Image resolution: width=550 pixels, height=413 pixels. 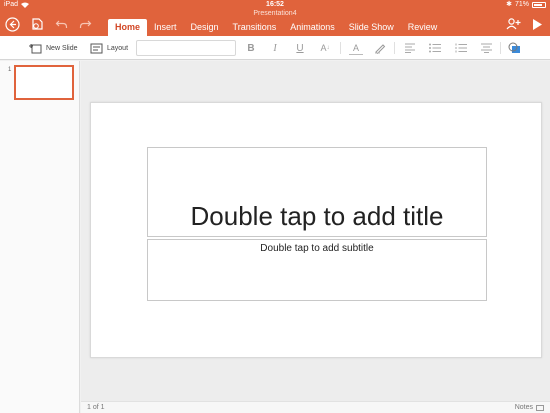 I want to click on subtitle-placeholder-text: Double tap to add subtitle, so click(x=317, y=248).